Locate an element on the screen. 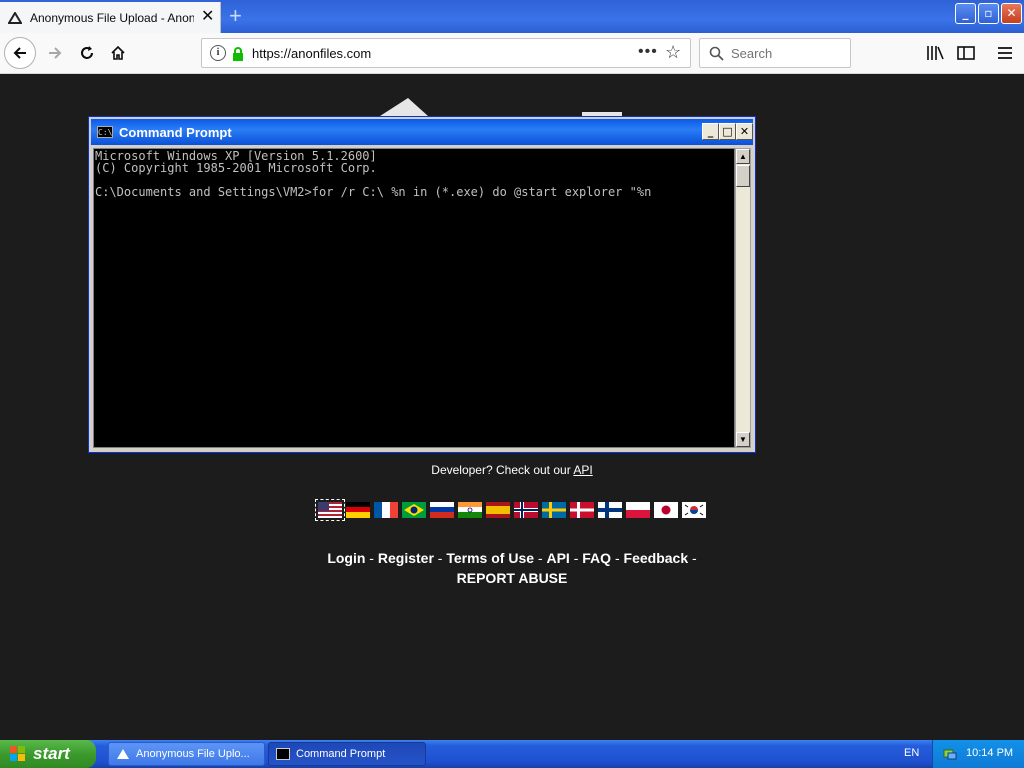 This screenshot has height=768, width=1024. tab-title: Anonymous File Upload - AnonFiles is located at coordinates (112, 18).